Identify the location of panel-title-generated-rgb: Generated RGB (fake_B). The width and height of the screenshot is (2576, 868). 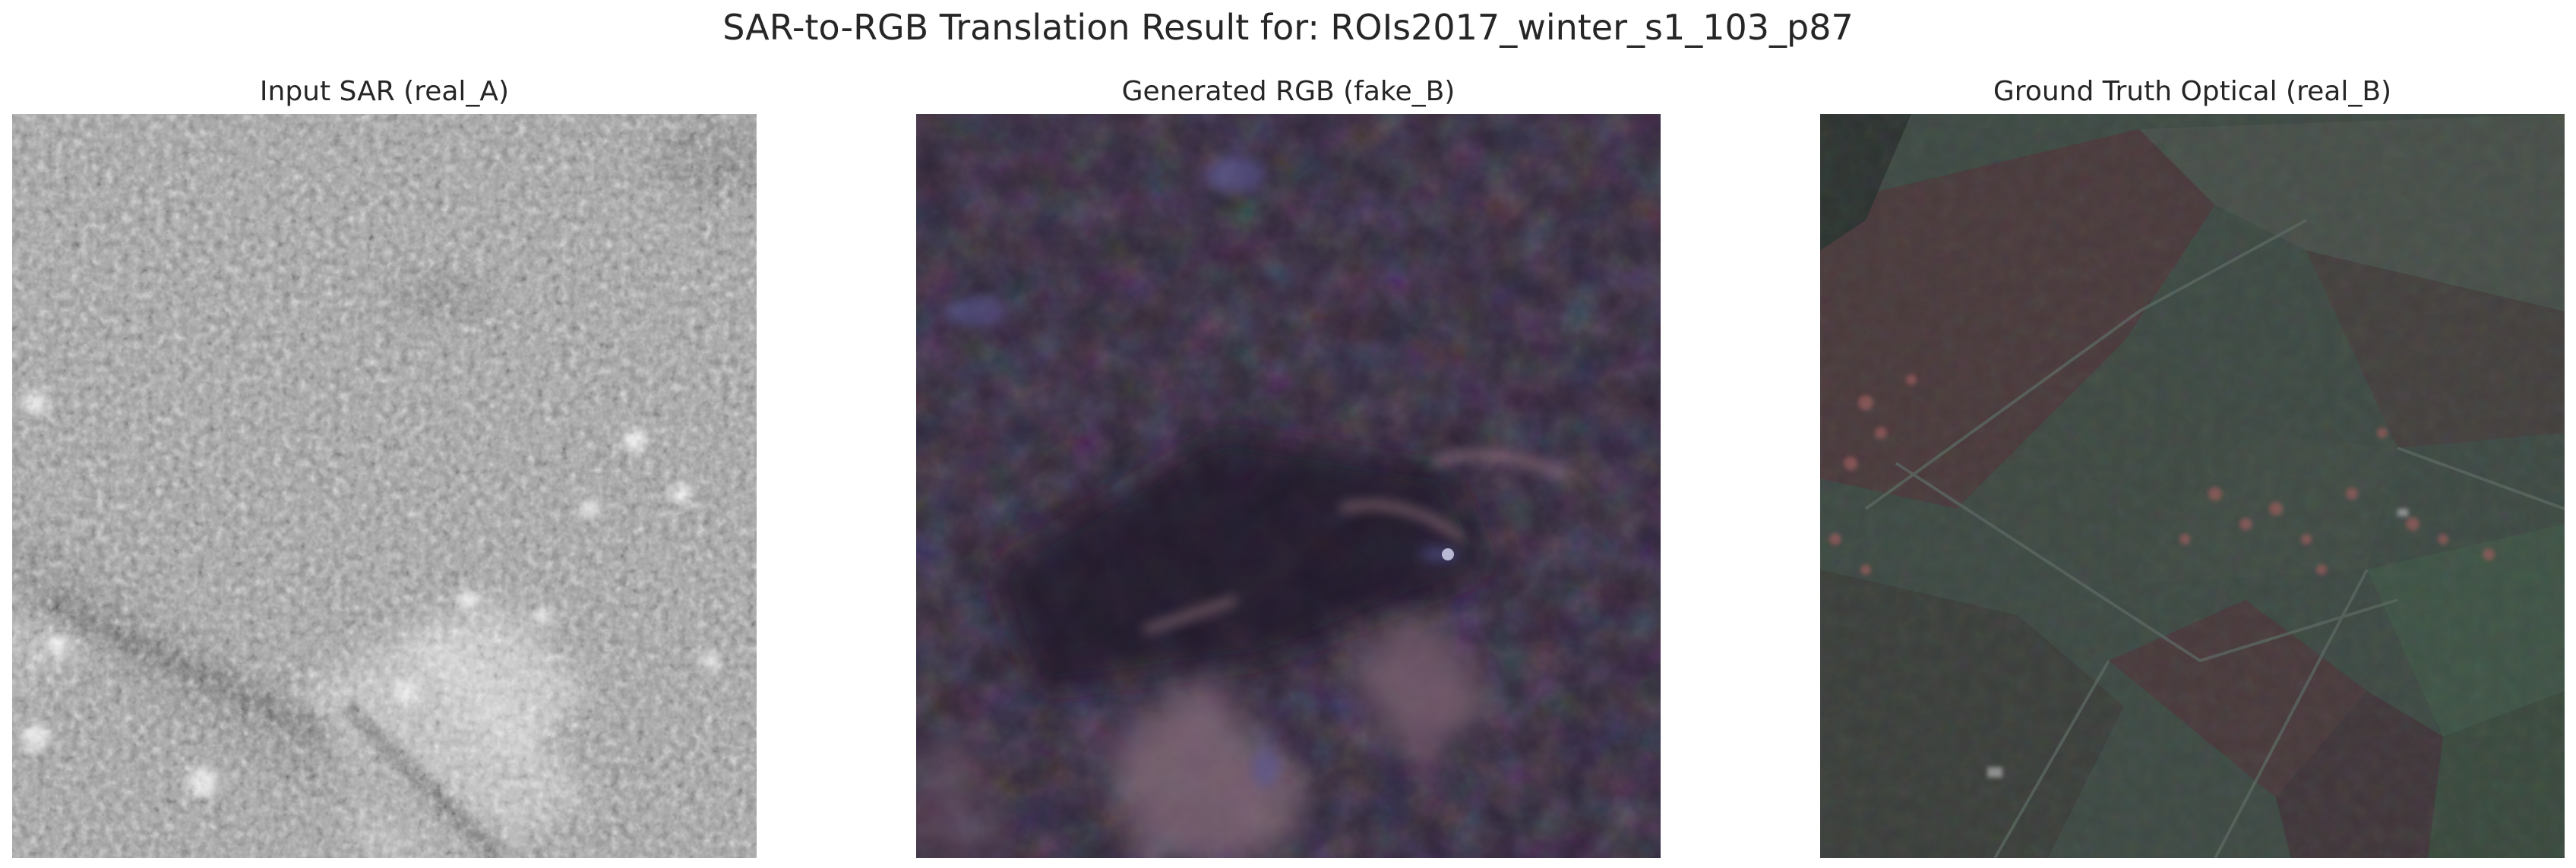
(1288, 91).